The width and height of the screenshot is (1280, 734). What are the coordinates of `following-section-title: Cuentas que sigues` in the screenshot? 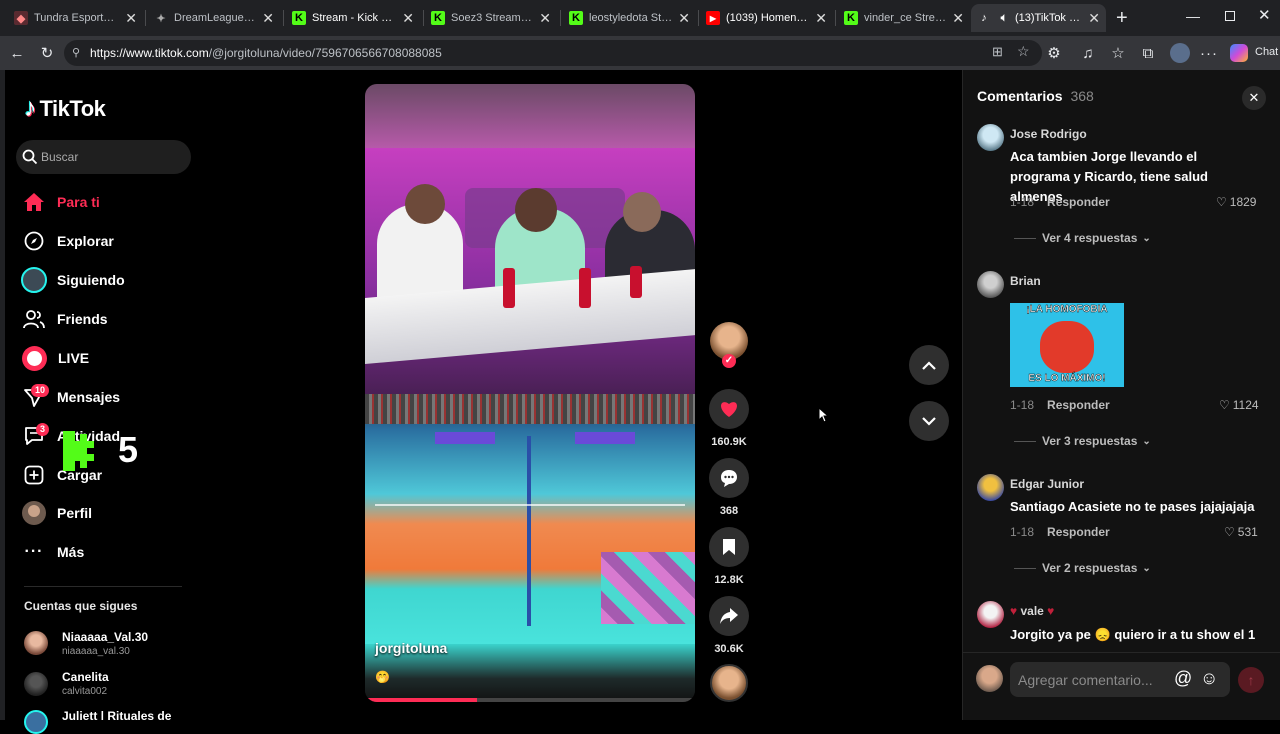 It's located at (81, 606).